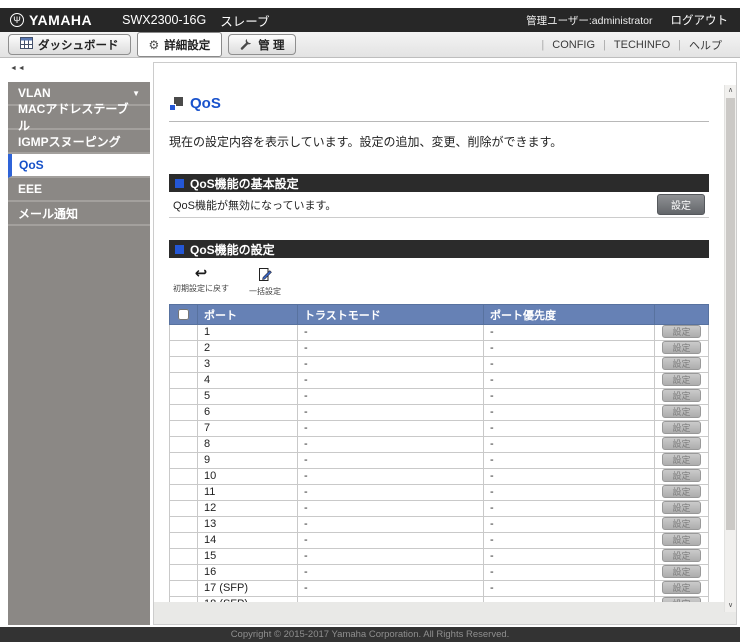 The height and width of the screenshot is (643, 740). What do you see at coordinates (439, 476) in the screenshot?
I see `table-row: 10 - - 設定` at bounding box center [439, 476].